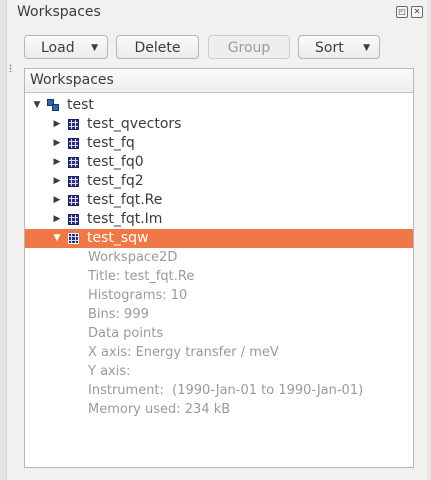 This screenshot has width=431, height=480. I want to click on dock-left-edge, so click(3, 240).